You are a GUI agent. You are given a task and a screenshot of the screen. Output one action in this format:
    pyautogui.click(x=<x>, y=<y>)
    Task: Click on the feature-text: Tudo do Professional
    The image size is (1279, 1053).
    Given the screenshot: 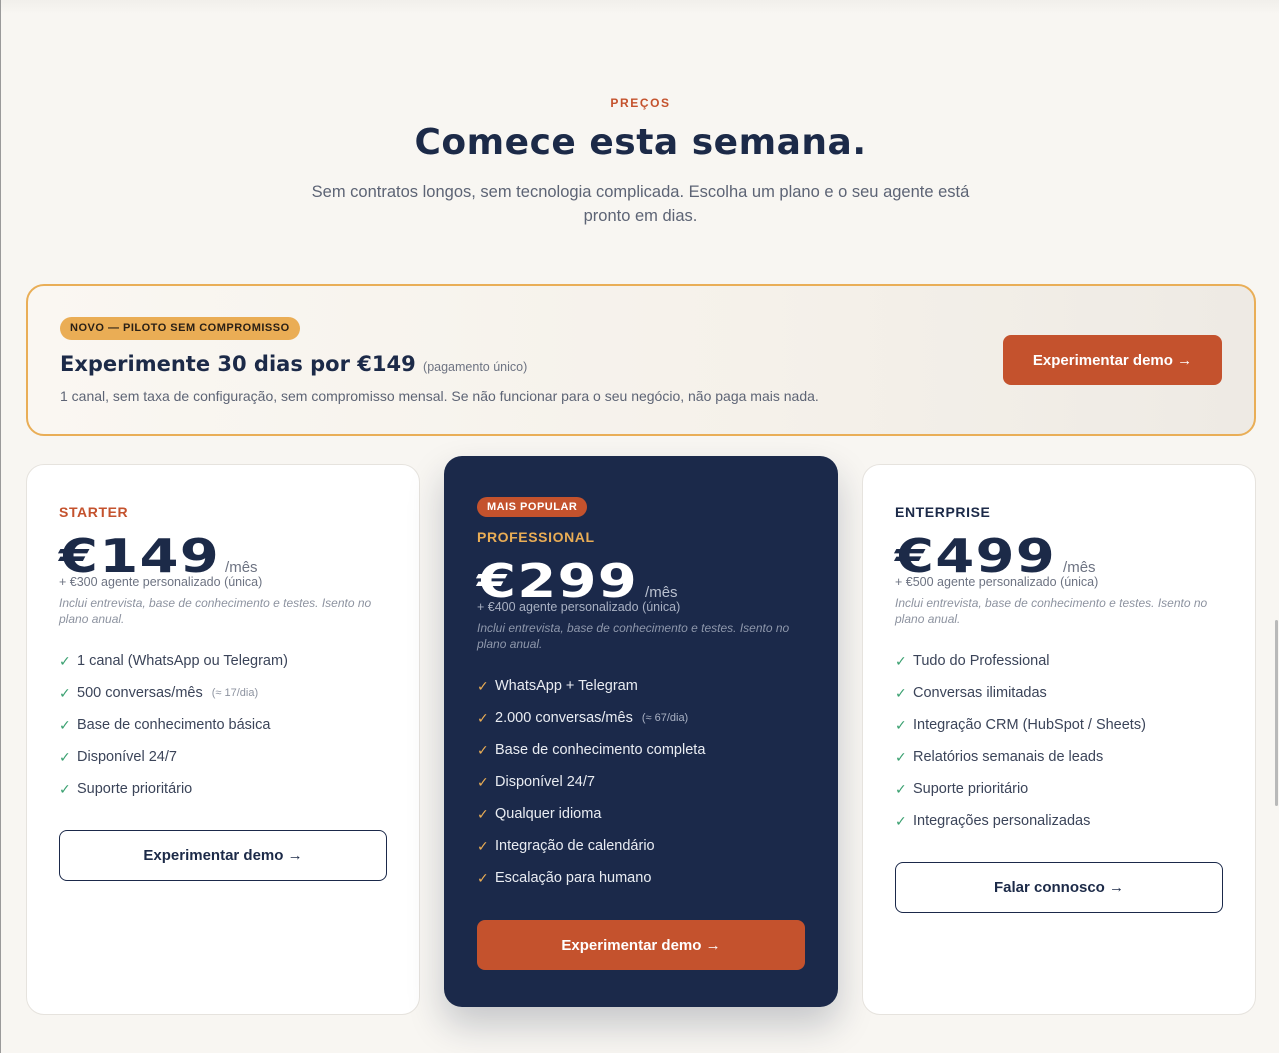 What is the action you would take?
    pyautogui.click(x=981, y=661)
    